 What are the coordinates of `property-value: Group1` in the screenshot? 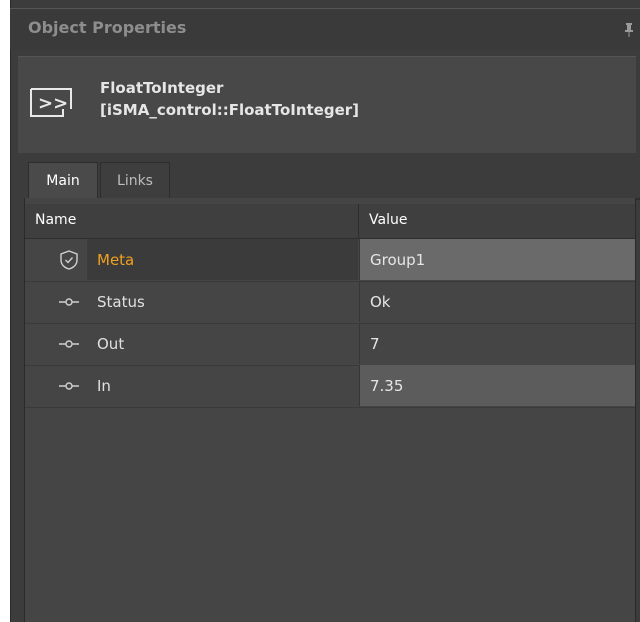 It's located at (497, 259).